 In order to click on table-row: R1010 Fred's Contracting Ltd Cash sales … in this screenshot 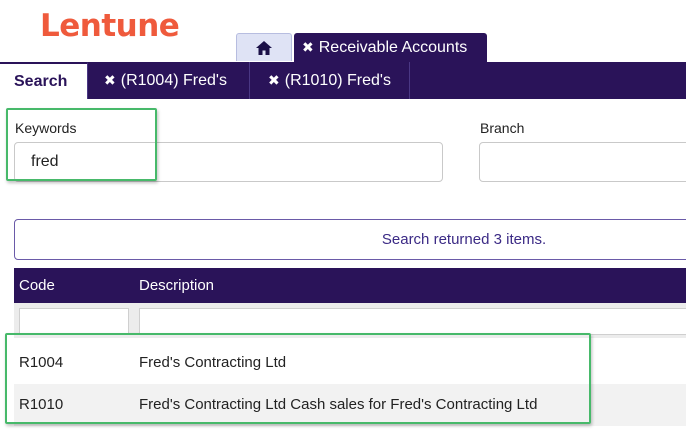, I will do `click(350, 405)`.